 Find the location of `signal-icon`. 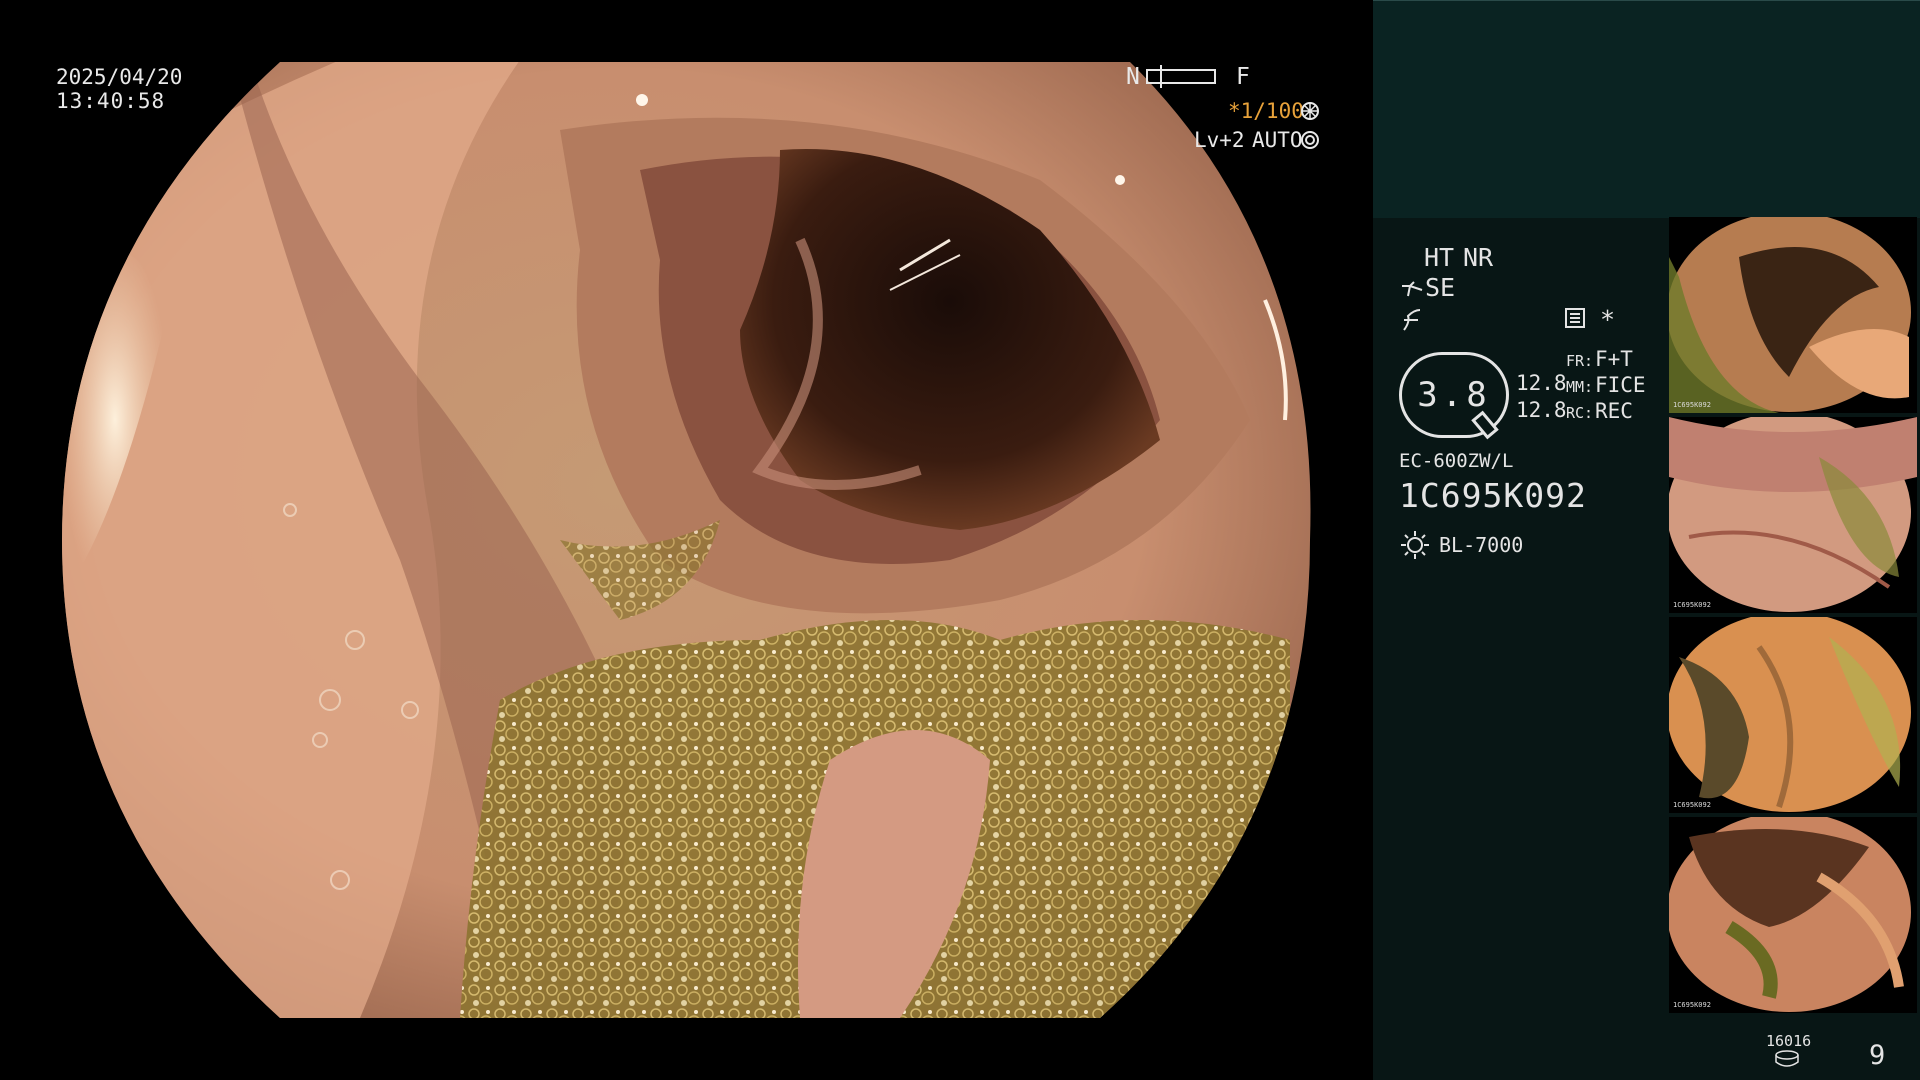

signal-icon is located at coordinates (1412, 320).